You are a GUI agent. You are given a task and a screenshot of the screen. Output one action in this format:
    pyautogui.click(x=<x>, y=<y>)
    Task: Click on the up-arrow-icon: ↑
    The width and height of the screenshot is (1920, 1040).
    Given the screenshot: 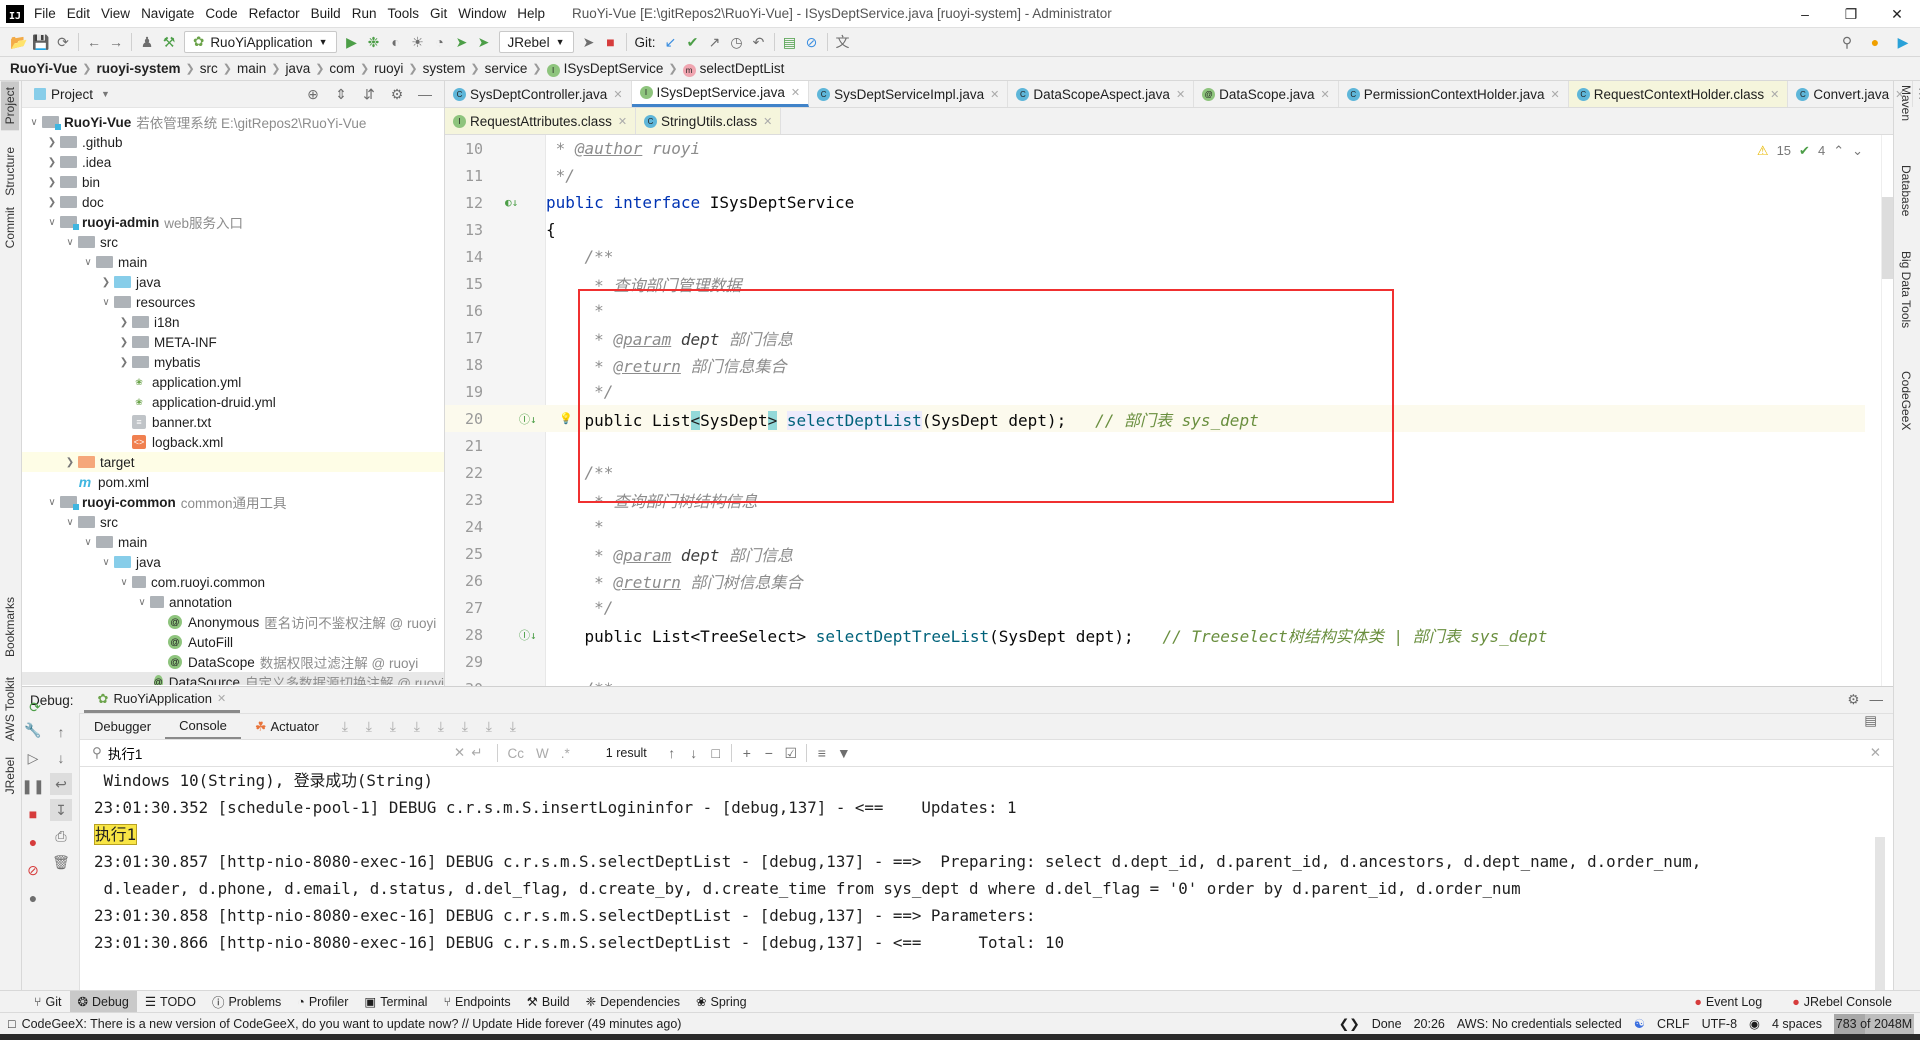 What is the action you would take?
    pyautogui.click(x=61, y=732)
    